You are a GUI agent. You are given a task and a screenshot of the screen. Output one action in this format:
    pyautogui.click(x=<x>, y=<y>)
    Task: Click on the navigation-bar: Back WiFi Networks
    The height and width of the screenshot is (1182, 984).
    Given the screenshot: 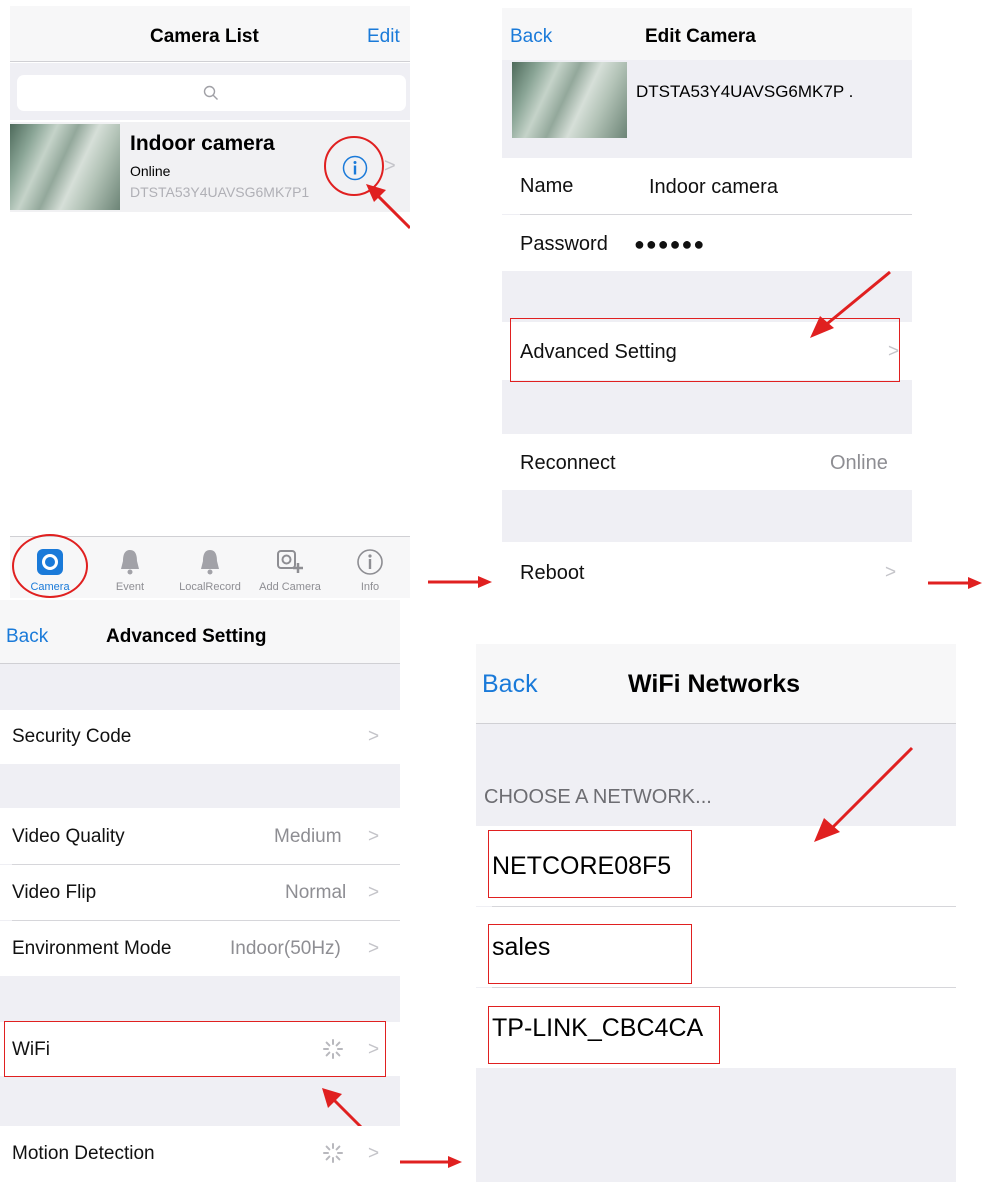 What is the action you would take?
    pyautogui.click(x=716, y=684)
    